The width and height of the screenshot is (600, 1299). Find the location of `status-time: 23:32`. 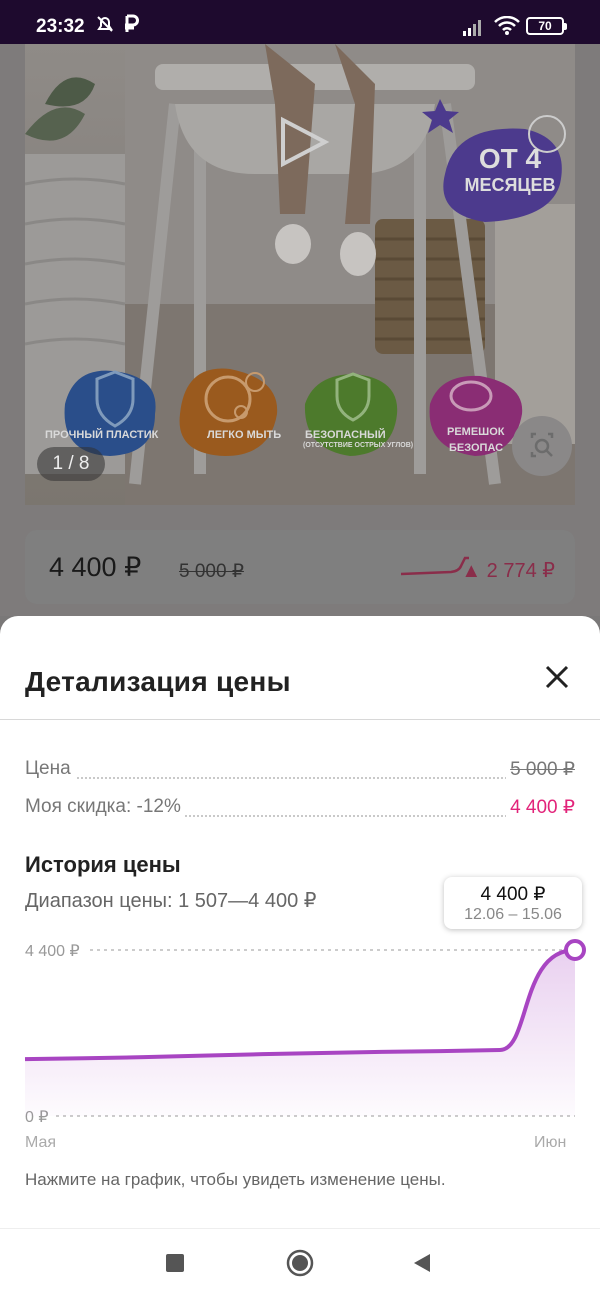

status-time: 23:32 is located at coordinates (60, 26).